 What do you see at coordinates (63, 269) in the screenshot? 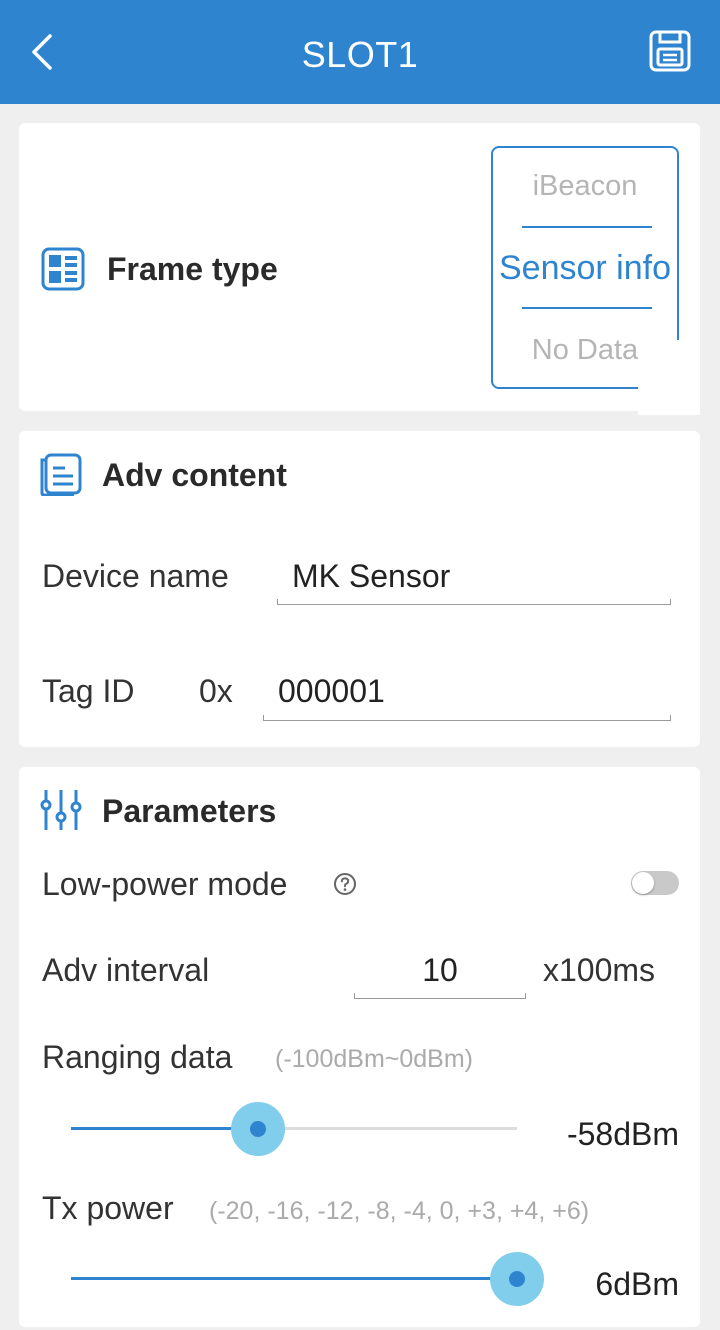
I see `grid-layout-icon` at bounding box center [63, 269].